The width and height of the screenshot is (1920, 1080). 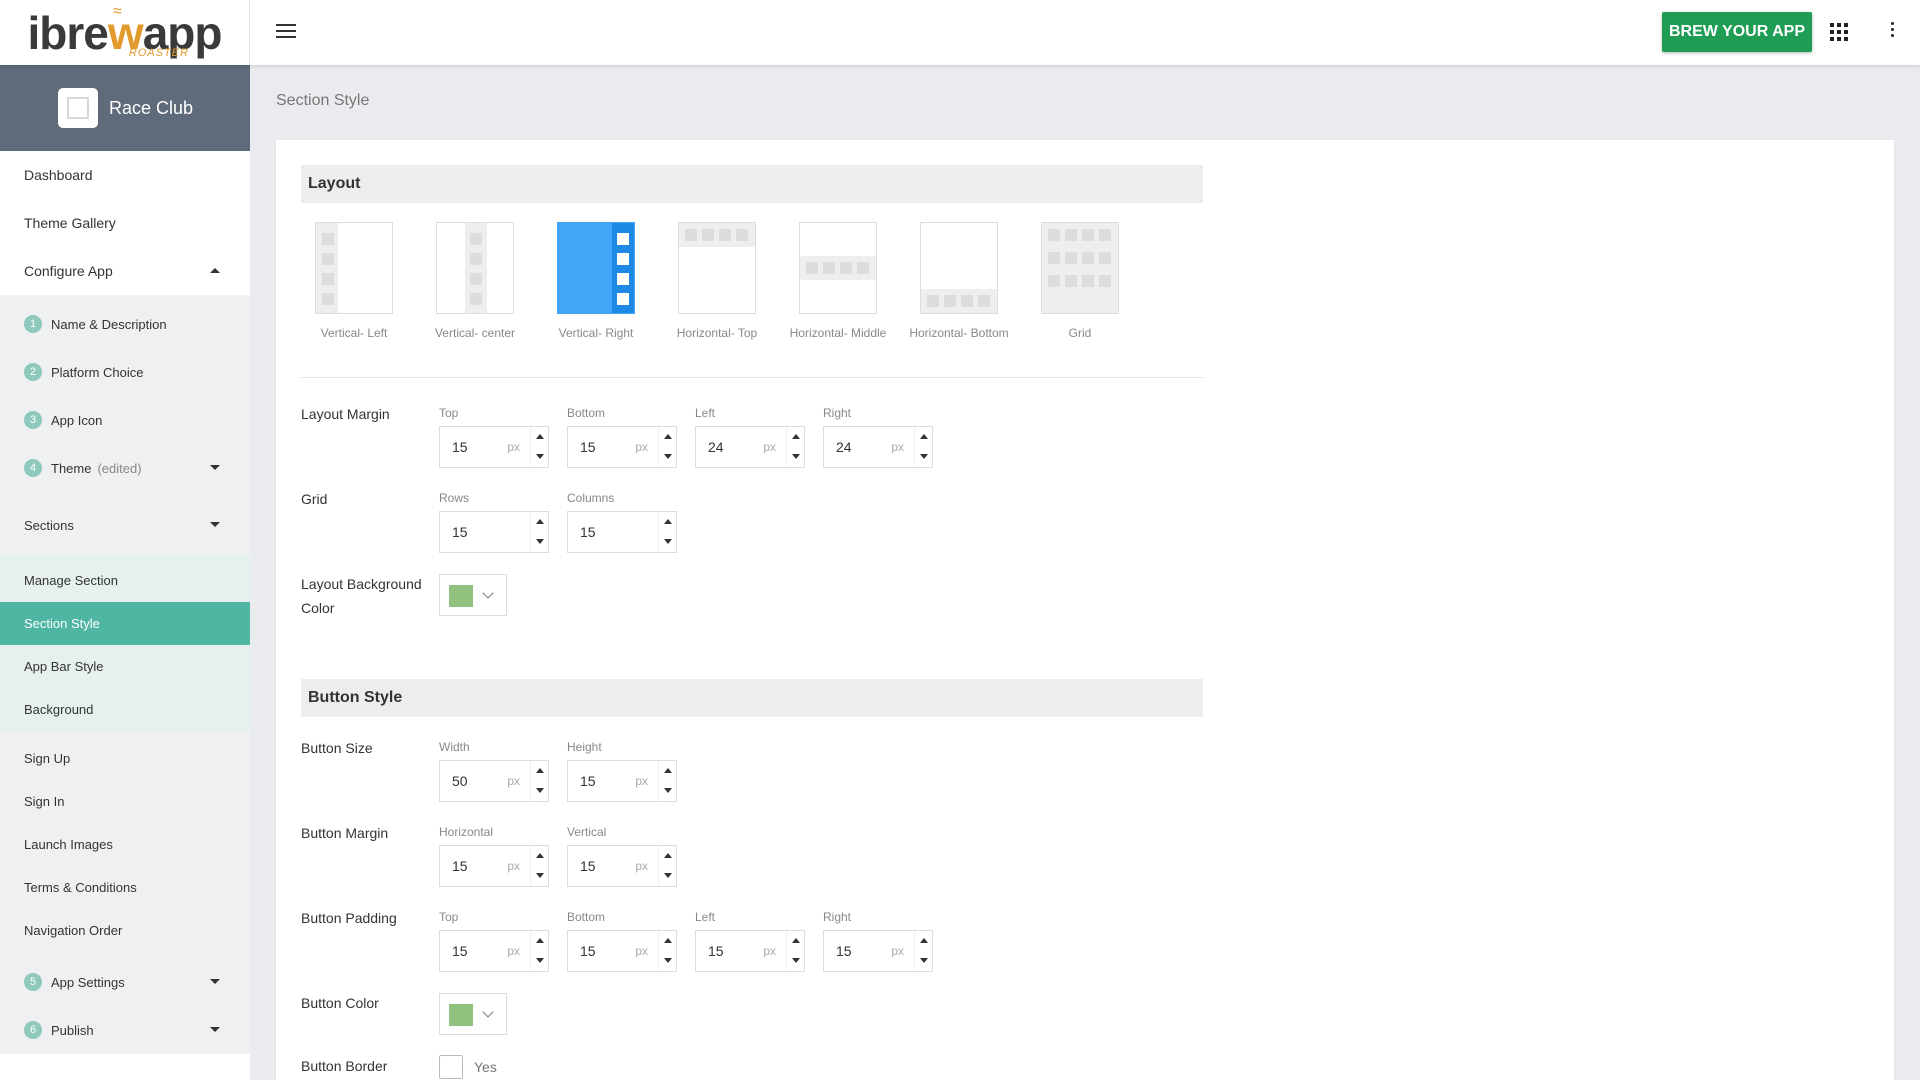 I want to click on logo-text: ibrewapp, so click(x=125, y=32).